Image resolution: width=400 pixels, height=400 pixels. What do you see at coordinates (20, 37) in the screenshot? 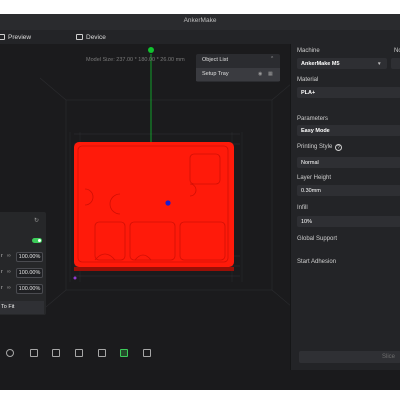
I see `preview-tab-label: Preview` at bounding box center [20, 37].